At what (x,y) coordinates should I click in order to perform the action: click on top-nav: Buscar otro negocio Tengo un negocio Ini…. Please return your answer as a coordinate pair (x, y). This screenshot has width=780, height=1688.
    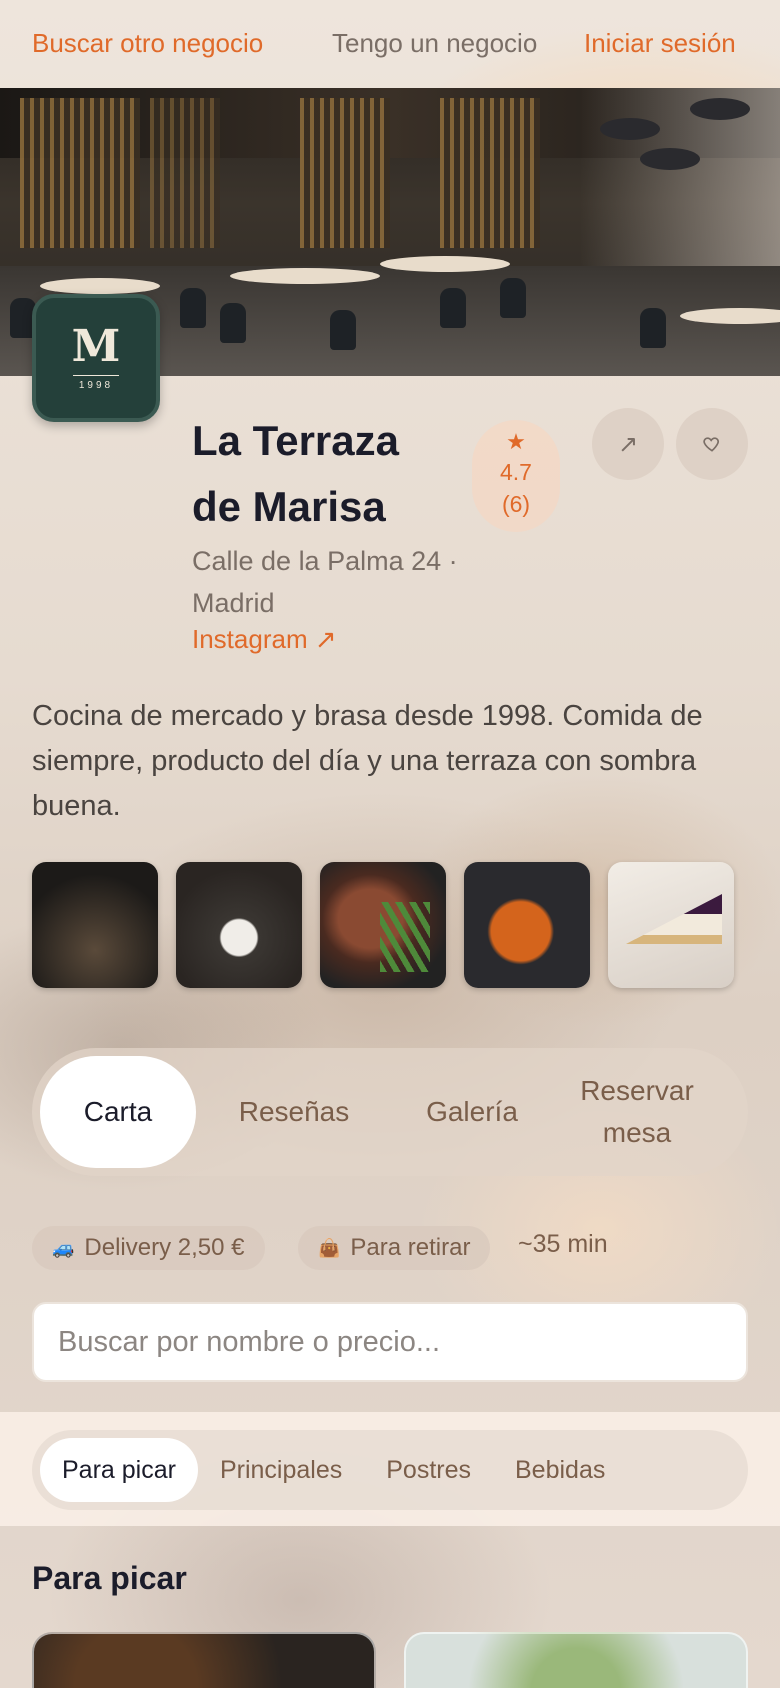
    Looking at the image, I should click on (390, 44).